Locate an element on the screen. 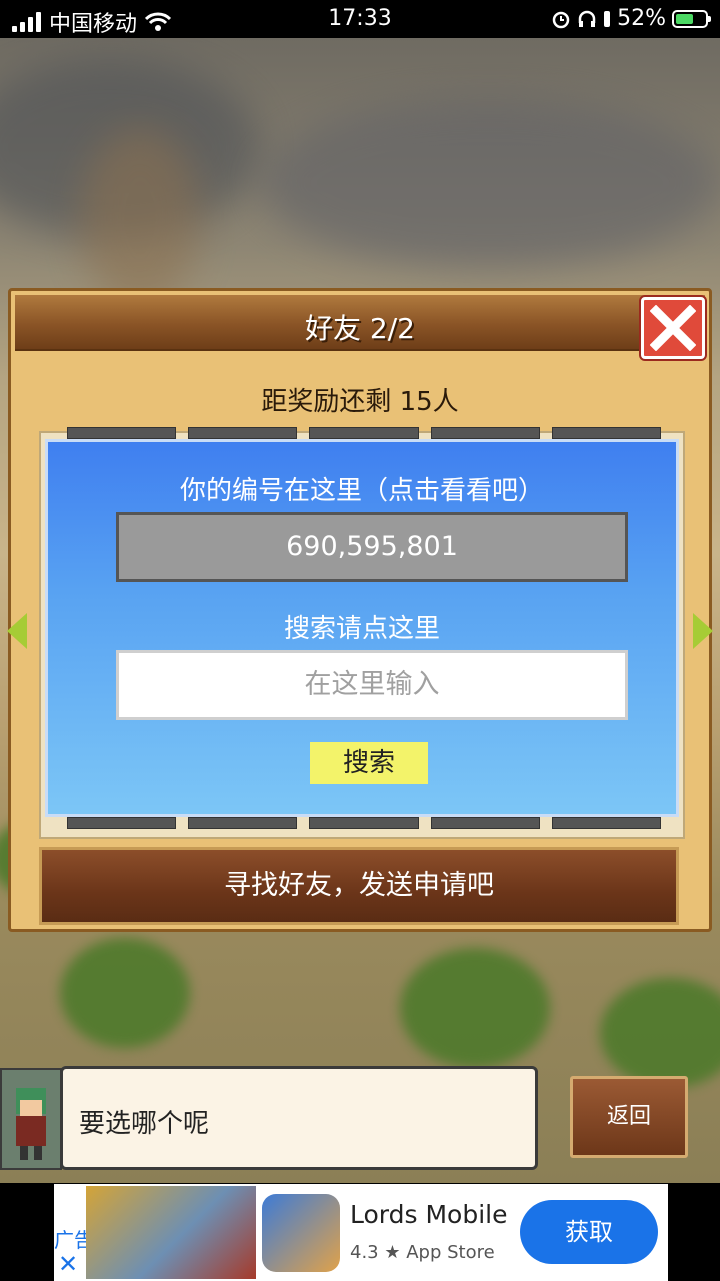  prev-page-arrow-icon is located at coordinates (17, 631).